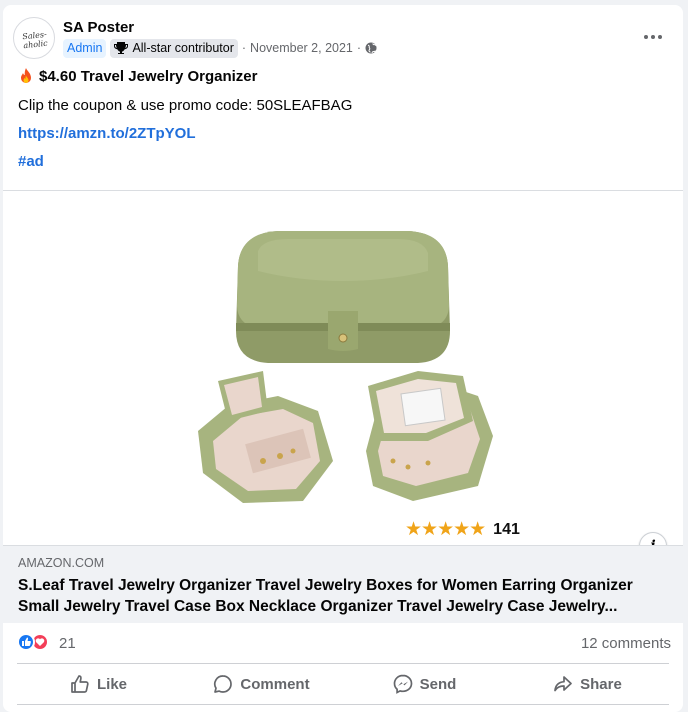 The height and width of the screenshot is (712, 688). I want to click on post-title-line: $4.60 Travel Jewelry Organizer, so click(137, 76).